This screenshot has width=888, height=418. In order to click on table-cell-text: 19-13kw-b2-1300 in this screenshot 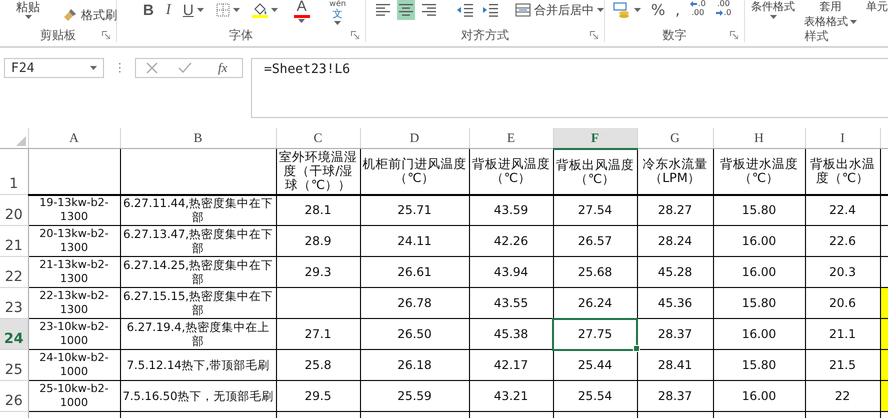, I will do `click(74, 210)`.